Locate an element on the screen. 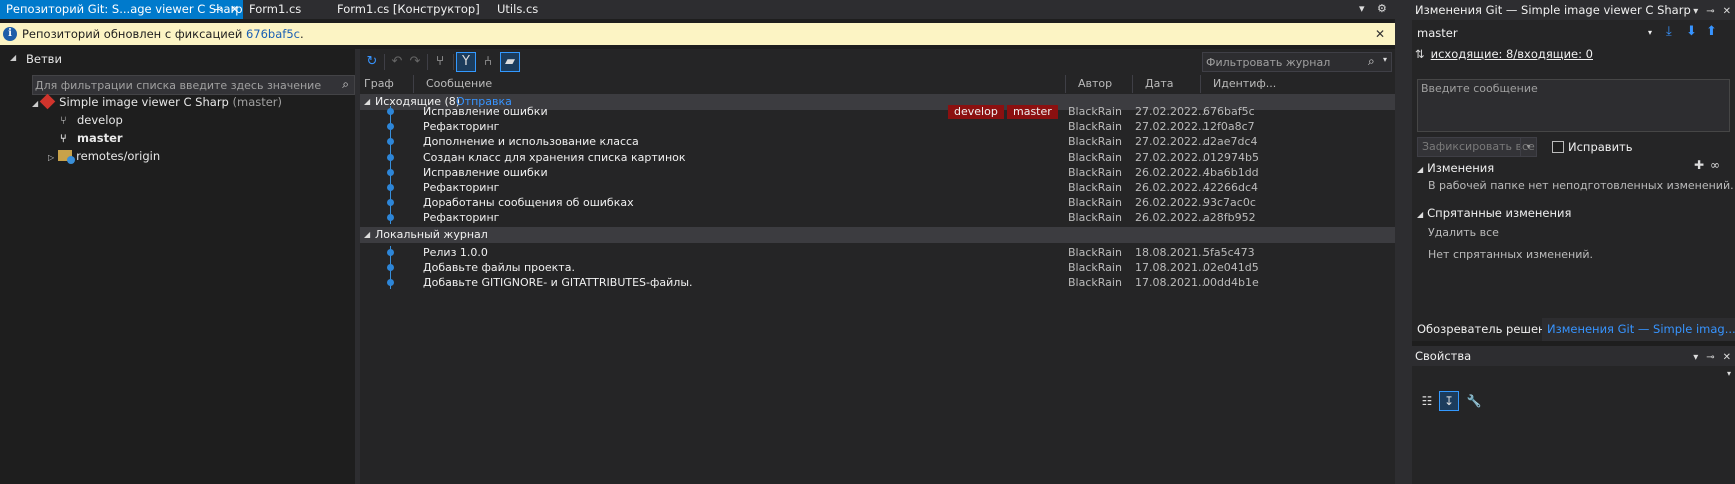  repo-node: ◢ Simple image viewer C Sharp (master) is located at coordinates (157, 102).